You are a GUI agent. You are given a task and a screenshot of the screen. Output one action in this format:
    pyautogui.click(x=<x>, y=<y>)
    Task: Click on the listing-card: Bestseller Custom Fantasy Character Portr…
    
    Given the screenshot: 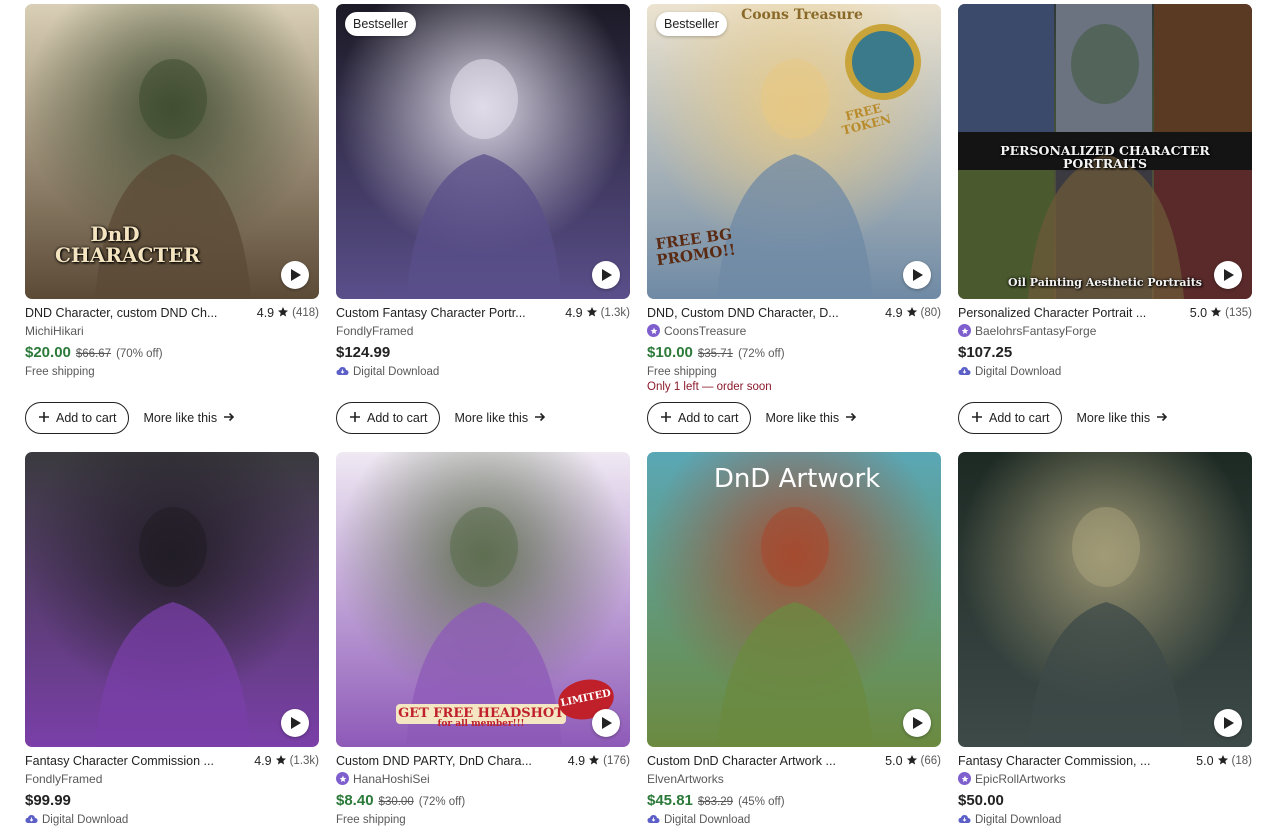 What is the action you would take?
    pyautogui.click(x=483, y=219)
    